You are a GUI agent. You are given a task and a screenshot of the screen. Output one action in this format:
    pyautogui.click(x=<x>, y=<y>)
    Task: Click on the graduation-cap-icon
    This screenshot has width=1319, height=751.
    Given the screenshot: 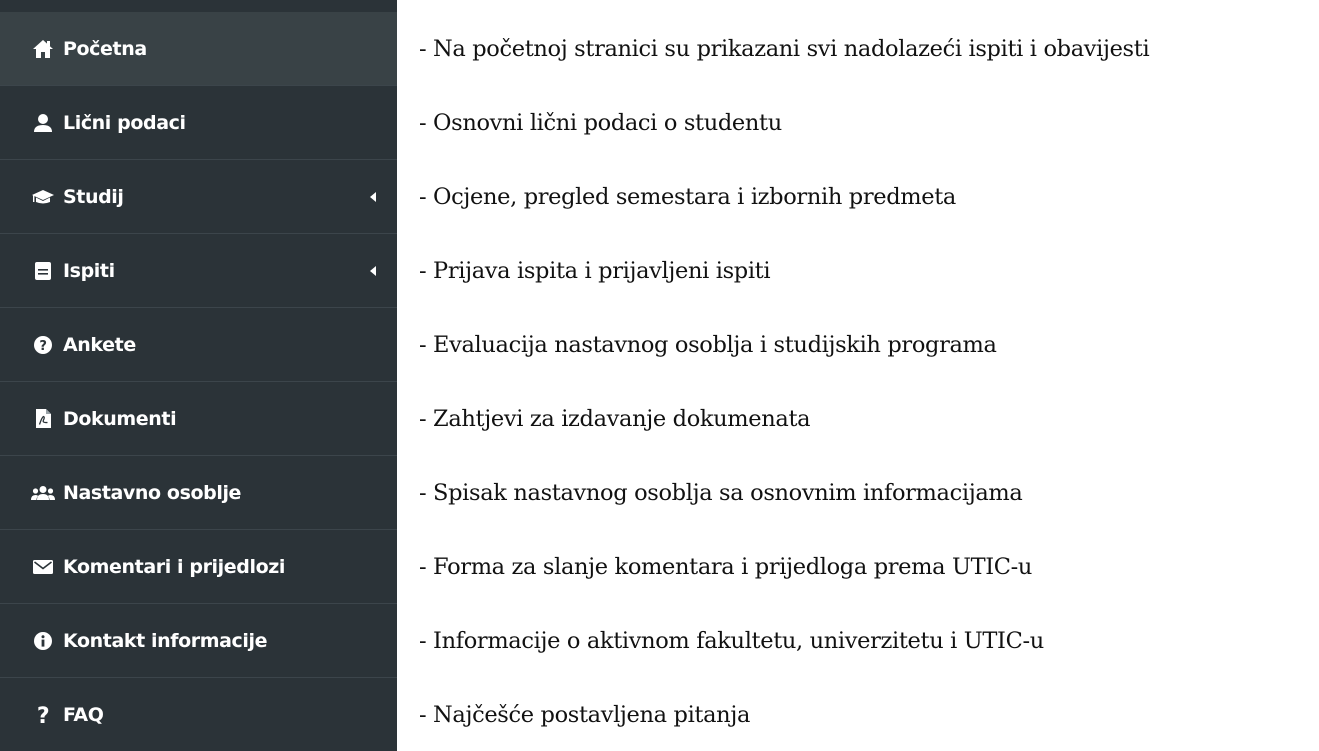 What is the action you would take?
    pyautogui.click(x=43, y=197)
    